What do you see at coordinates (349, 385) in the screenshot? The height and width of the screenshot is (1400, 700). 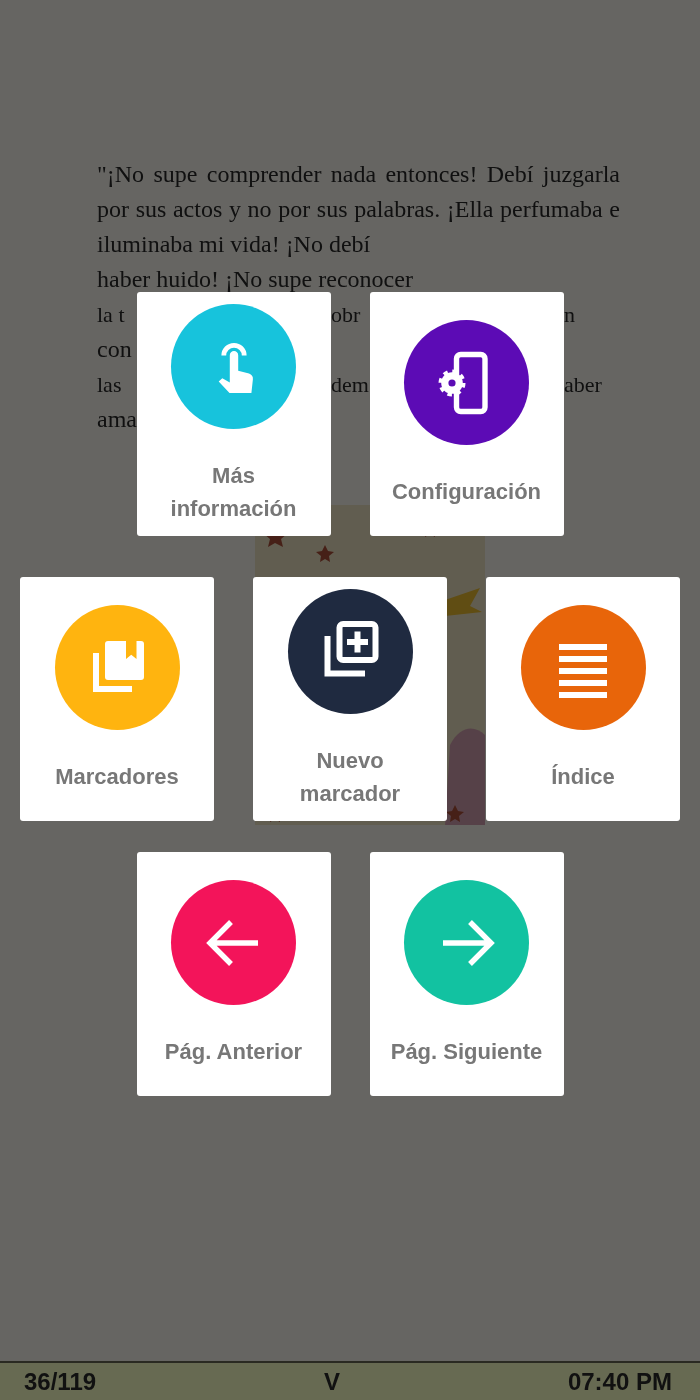 I see `book-text: dem` at bounding box center [349, 385].